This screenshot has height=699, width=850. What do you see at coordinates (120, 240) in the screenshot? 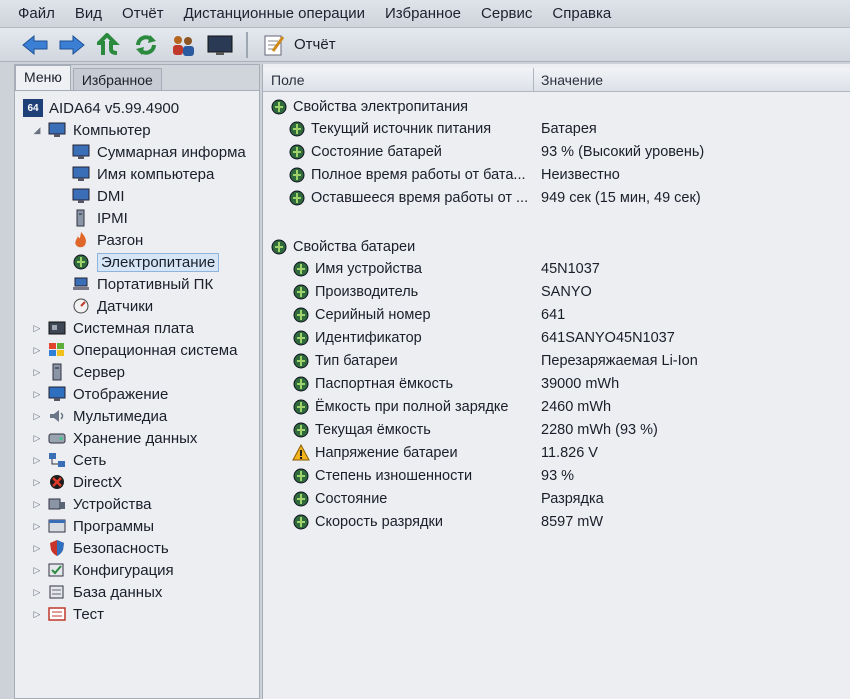
I see `tree-item-label: Разгон` at bounding box center [120, 240].